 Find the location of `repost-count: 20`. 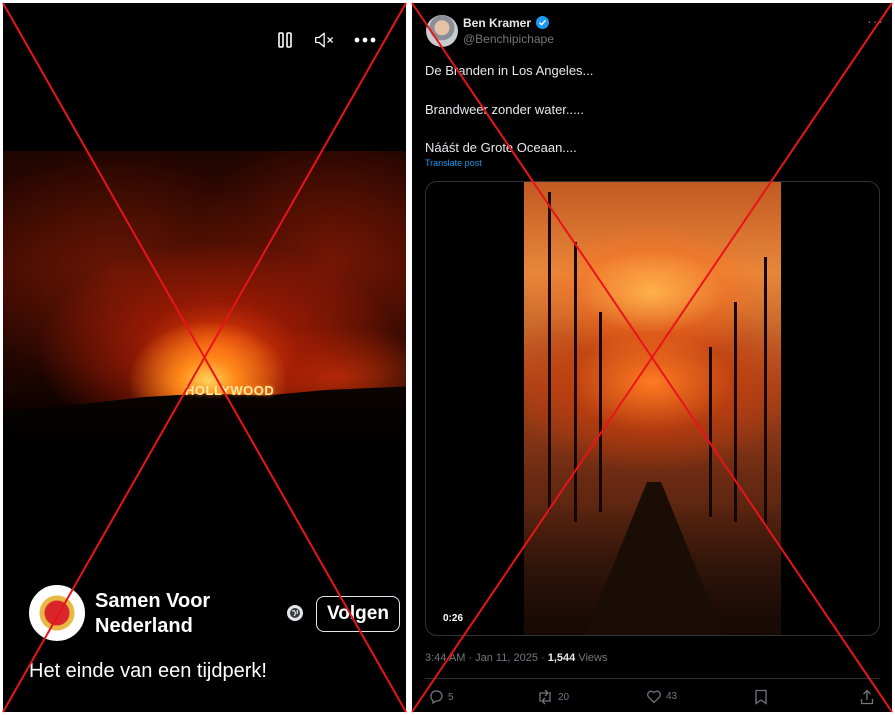

repost-count: 20 is located at coordinates (564, 697).